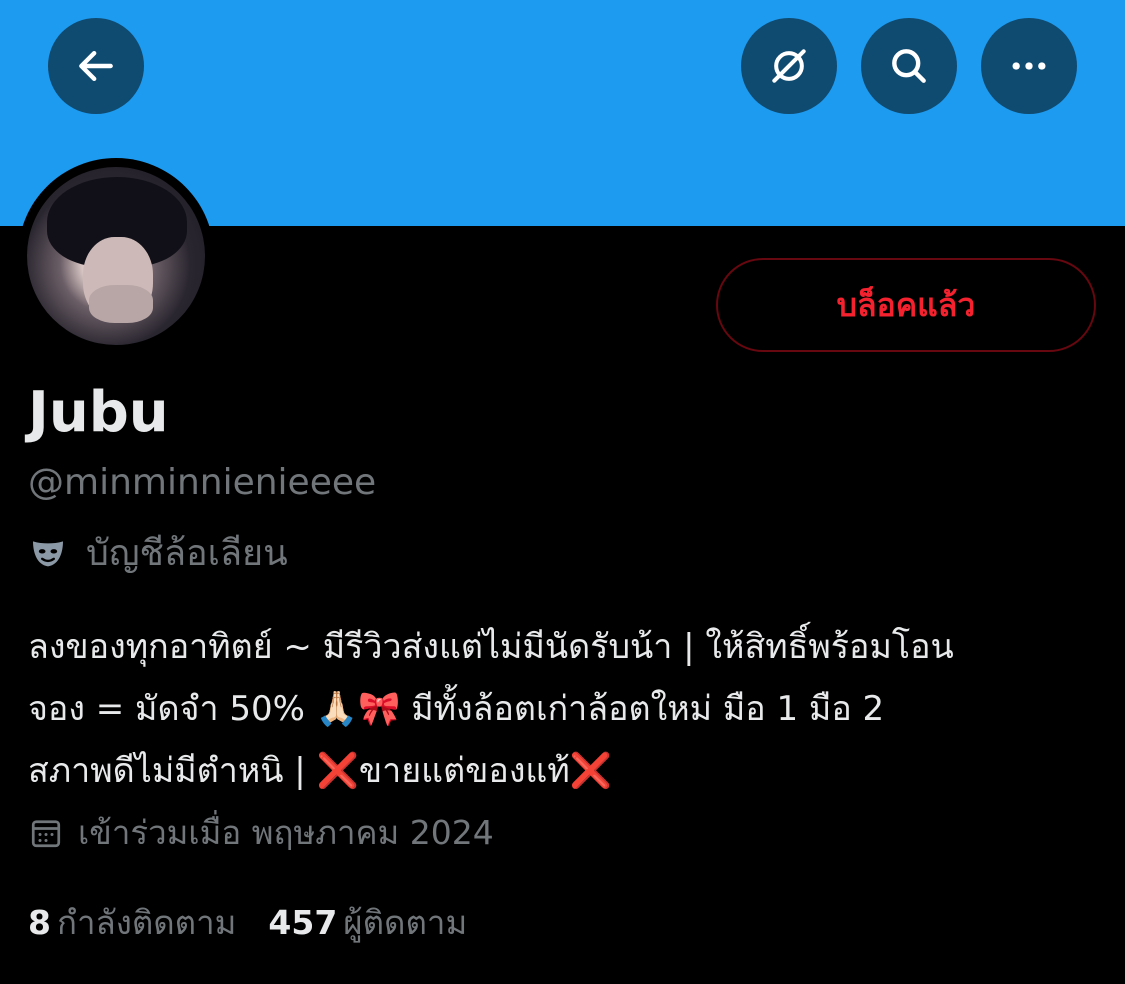 This screenshot has height=984, width=1125. What do you see at coordinates (121, 304) in the screenshot?
I see `avatar-hand` at bounding box center [121, 304].